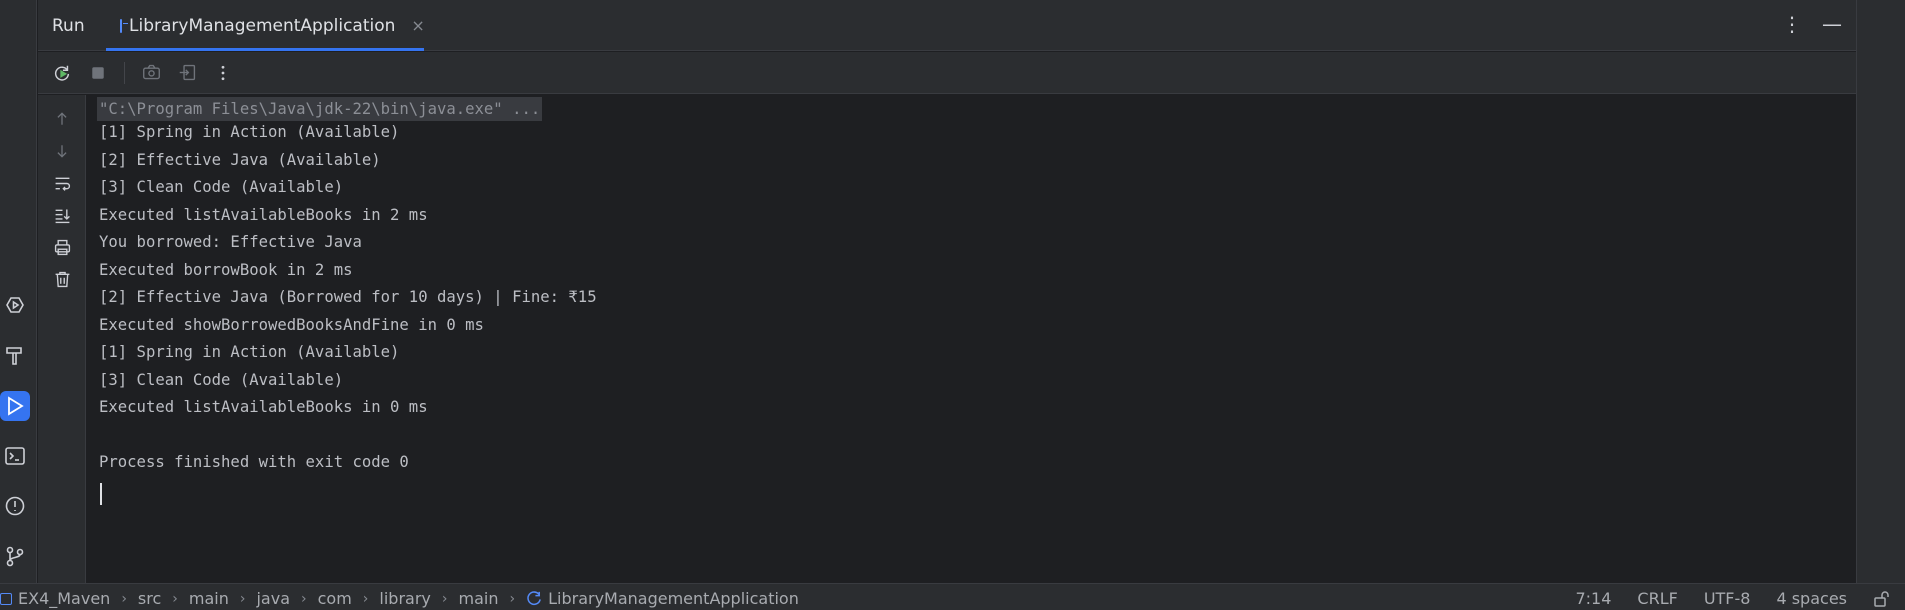 The width and height of the screenshot is (1905, 610). Describe the element at coordinates (263, 214) in the screenshot. I see `console-line: Executed listAvailableBooks in 2 ms` at that location.